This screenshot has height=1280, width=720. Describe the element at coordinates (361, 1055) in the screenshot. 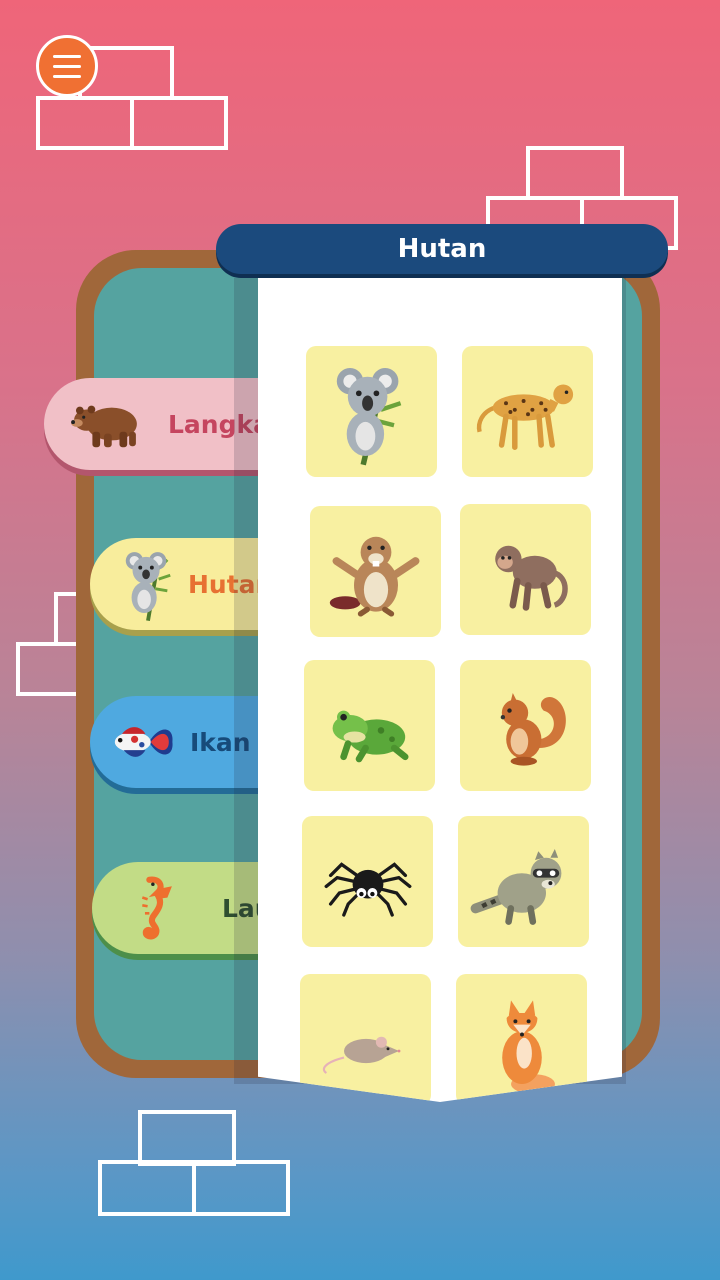

I see `mouse-icon` at that location.